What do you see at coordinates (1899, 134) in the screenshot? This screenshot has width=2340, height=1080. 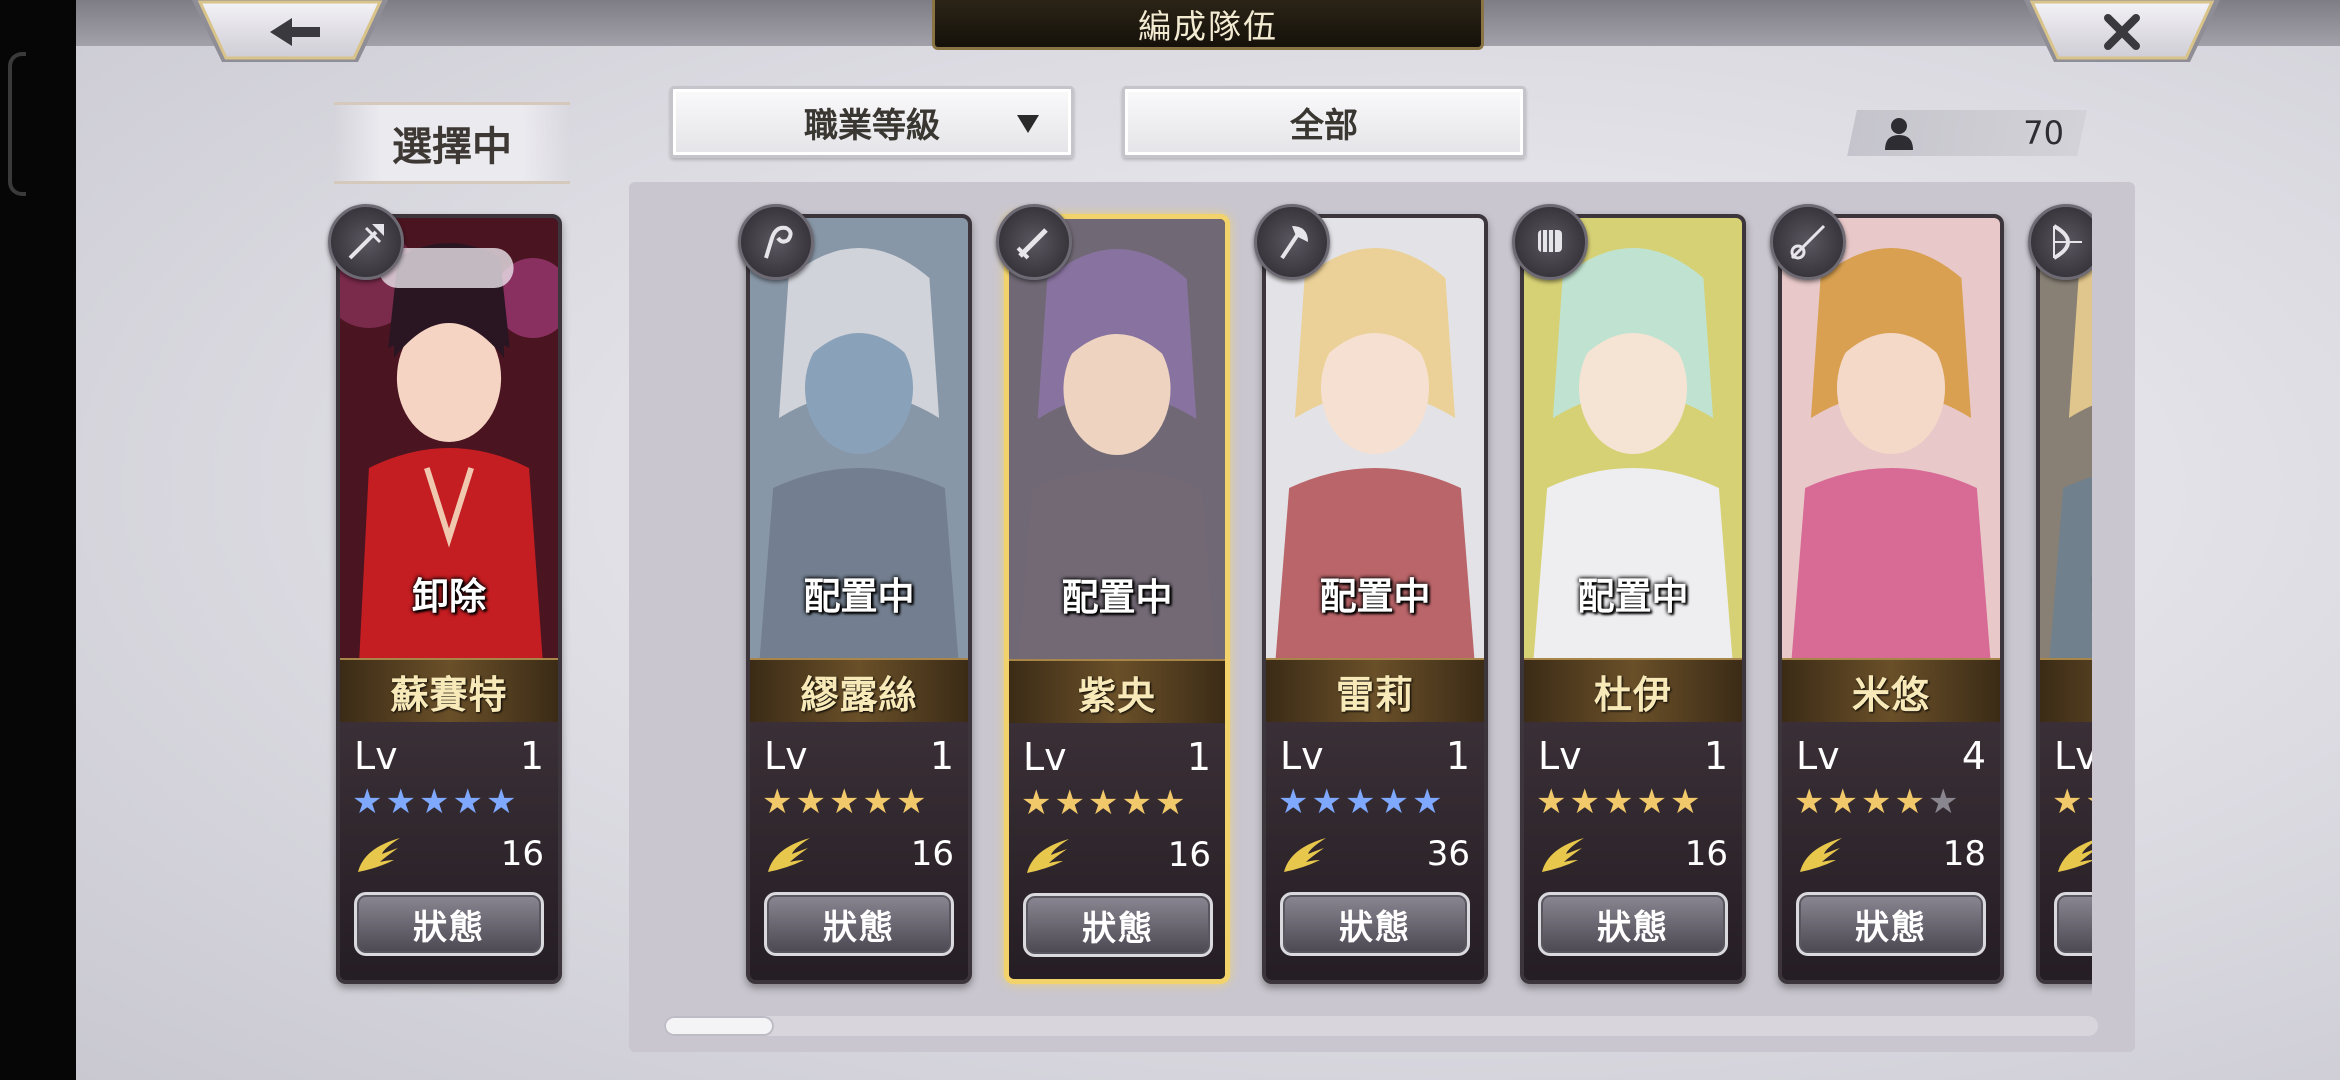 I see `person-icon` at bounding box center [1899, 134].